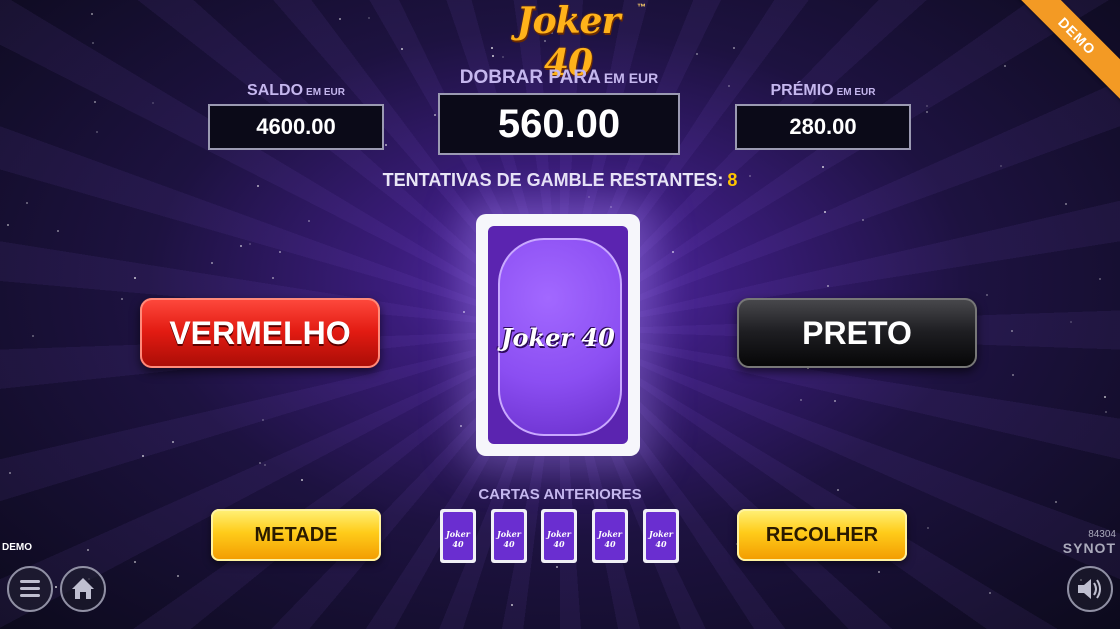 The height and width of the screenshot is (629, 1120). I want to click on double-to-box: 560.00, so click(559, 124).